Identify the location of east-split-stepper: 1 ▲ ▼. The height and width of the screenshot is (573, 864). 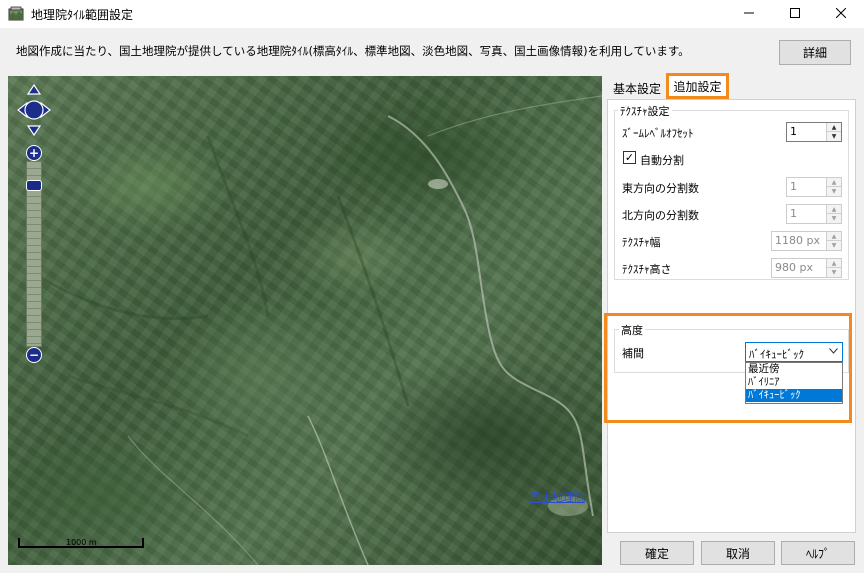
(814, 187).